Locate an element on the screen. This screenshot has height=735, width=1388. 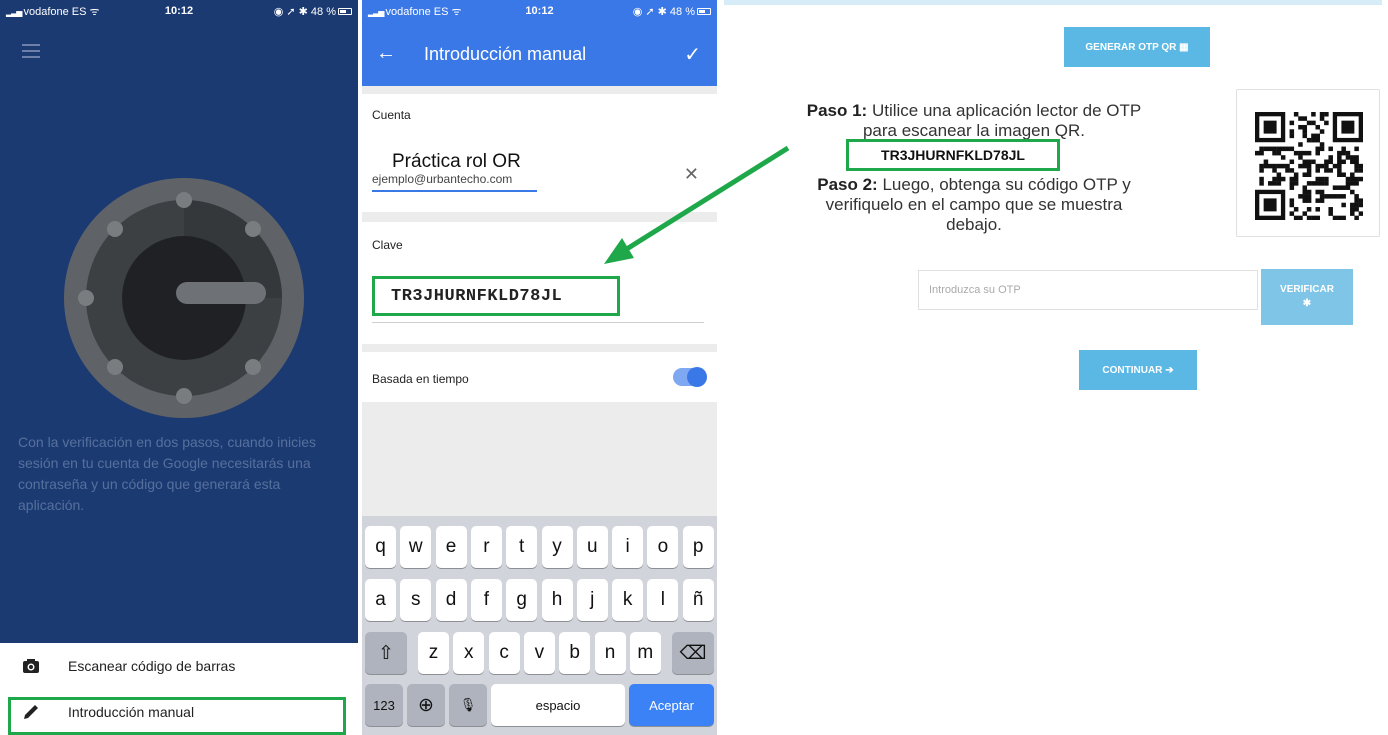
key-p: p is located at coordinates (698, 547).